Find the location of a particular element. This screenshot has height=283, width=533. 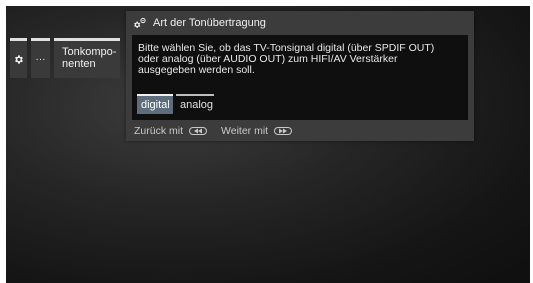

option-digital-label: digital is located at coordinates (155, 105).